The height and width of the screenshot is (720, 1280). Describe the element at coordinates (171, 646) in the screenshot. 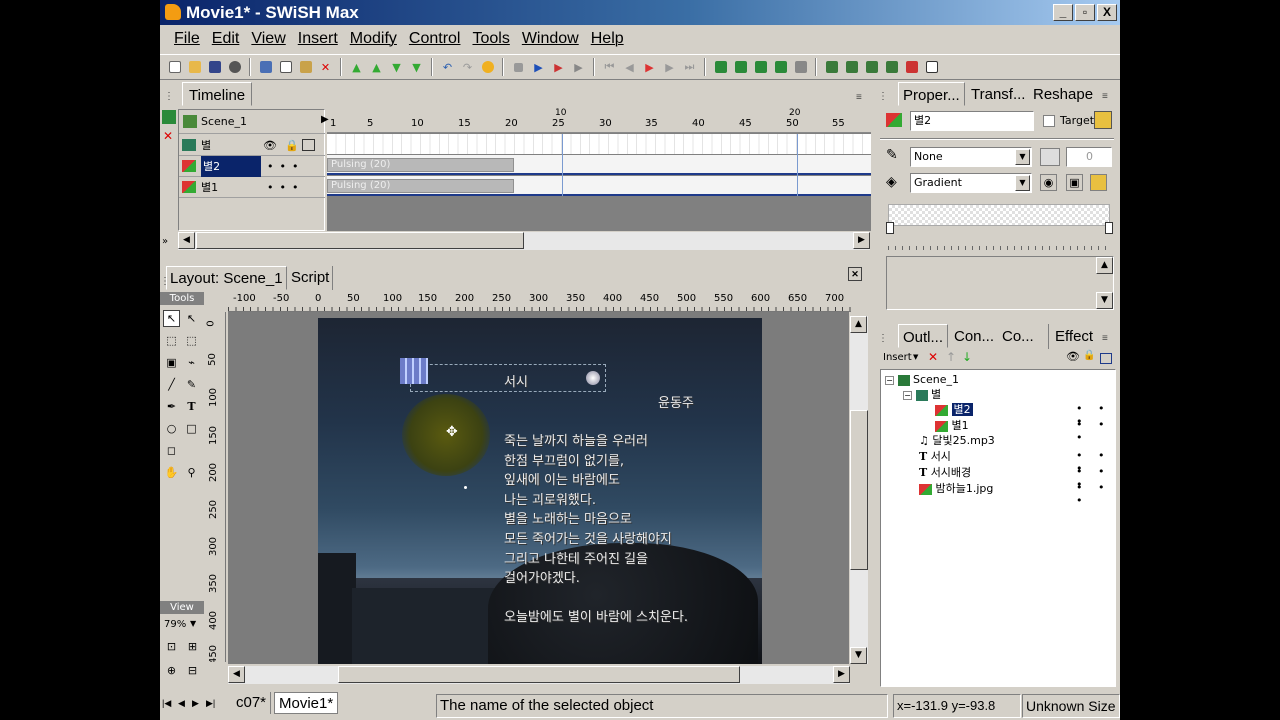

I see `zoom-fit-icon: ⊡` at that location.